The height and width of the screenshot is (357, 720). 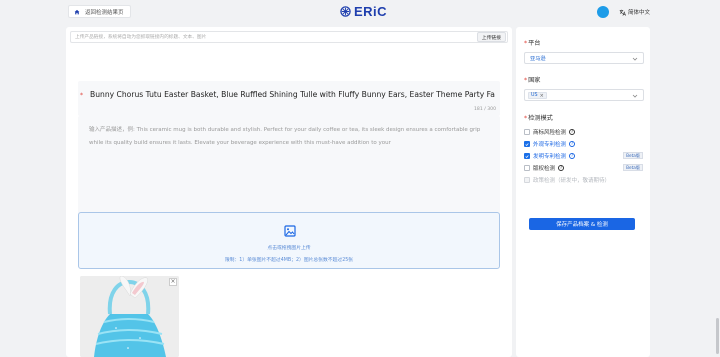 What do you see at coordinates (289, 240) in the screenshot?
I see `image-upload-dropzone: 点击或拖拽图片上传 限制：1）单张图片不超过4MB；2）图片总张数不超过25张` at bounding box center [289, 240].